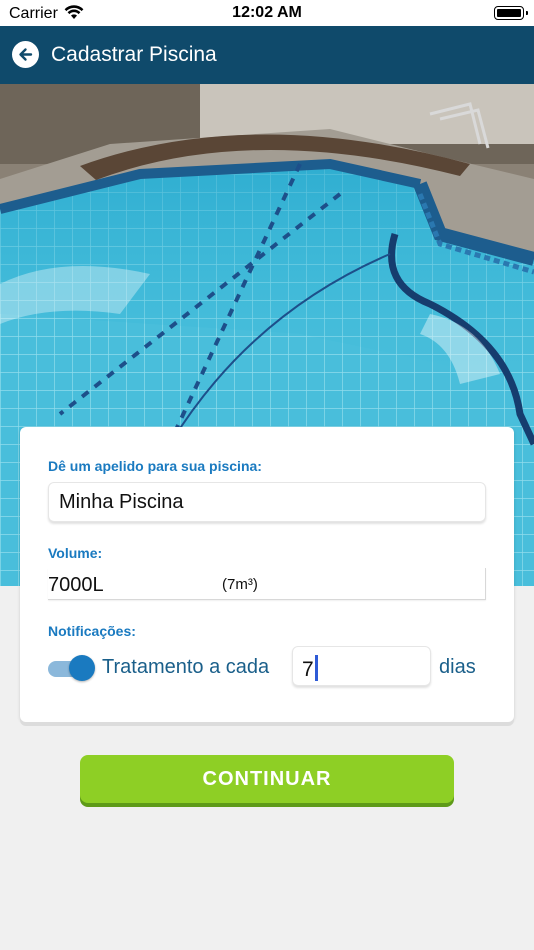  I want to click on arrow-left-icon, so click(26, 54).